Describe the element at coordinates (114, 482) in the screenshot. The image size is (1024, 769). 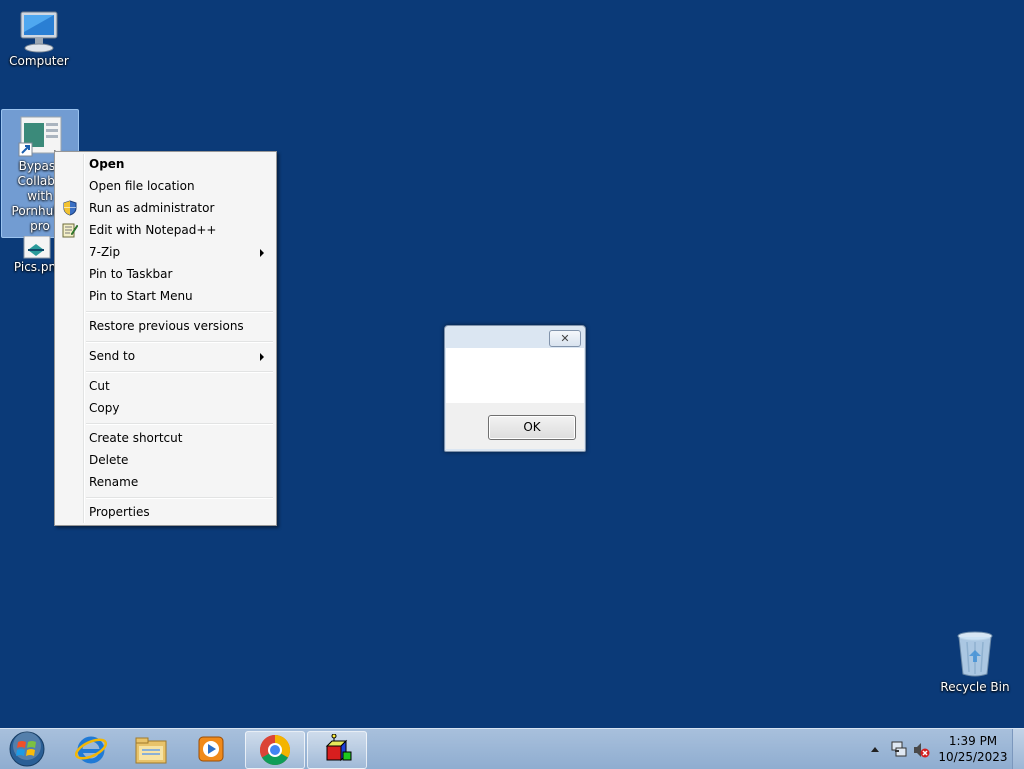
I see `menu-item-label: Rename` at that location.